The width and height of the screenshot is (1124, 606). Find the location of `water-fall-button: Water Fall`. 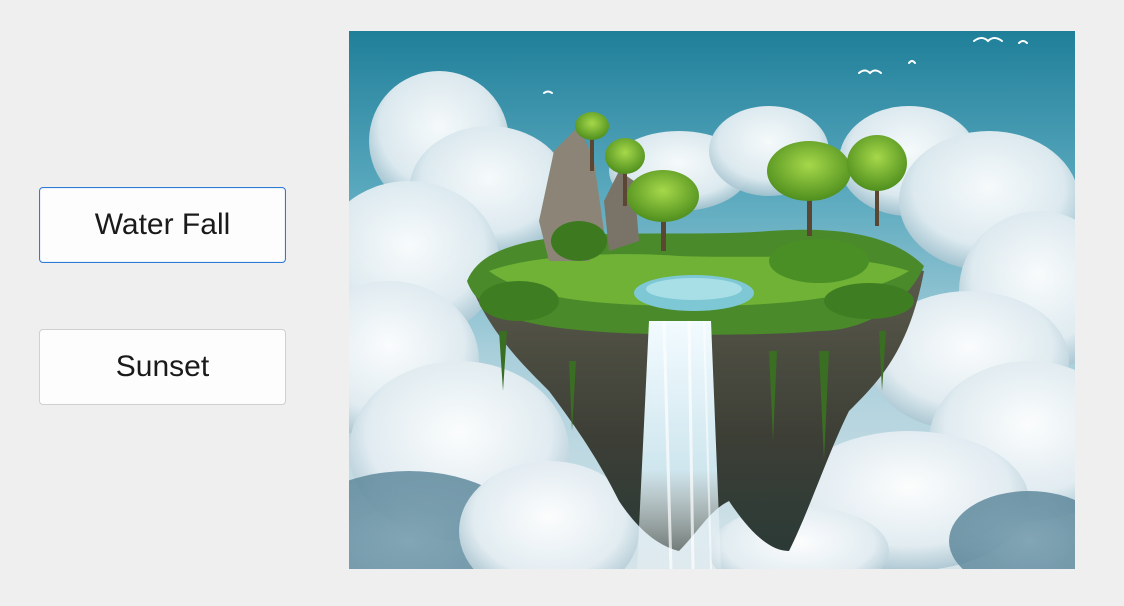

water-fall-button: Water Fall is located at coordinates (162, 225).